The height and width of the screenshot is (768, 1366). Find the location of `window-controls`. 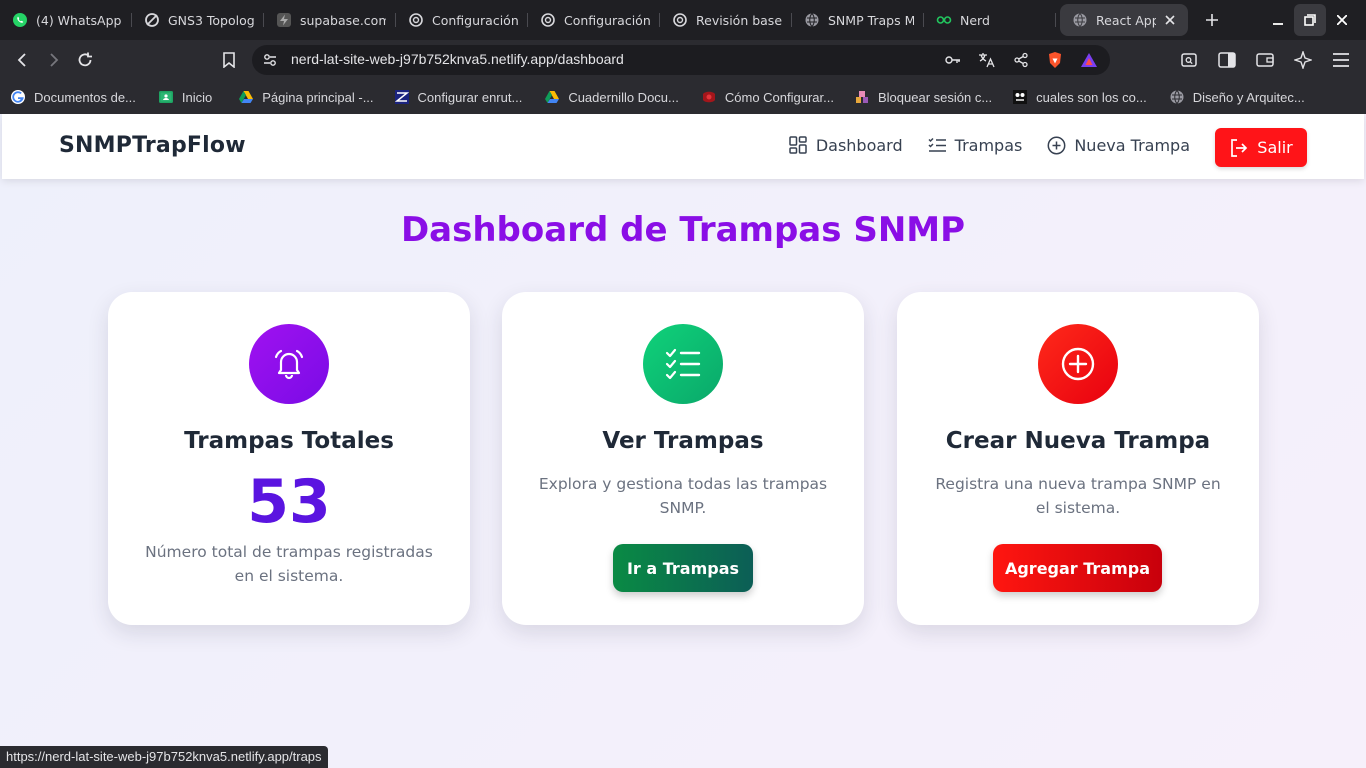

window-controls is located at coordinates (1310, 20).